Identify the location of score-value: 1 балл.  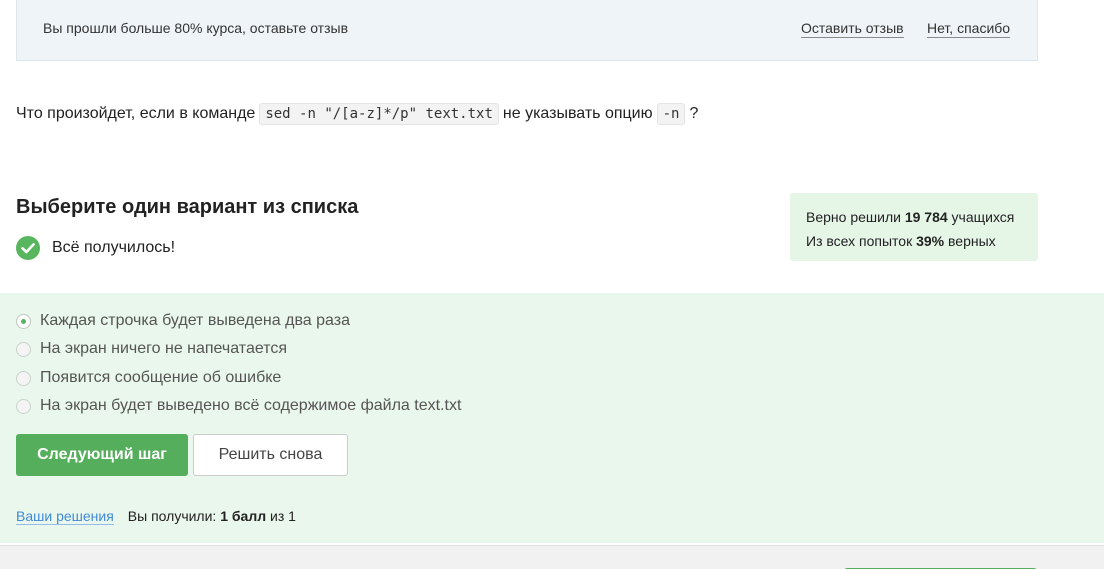
(243, 516).